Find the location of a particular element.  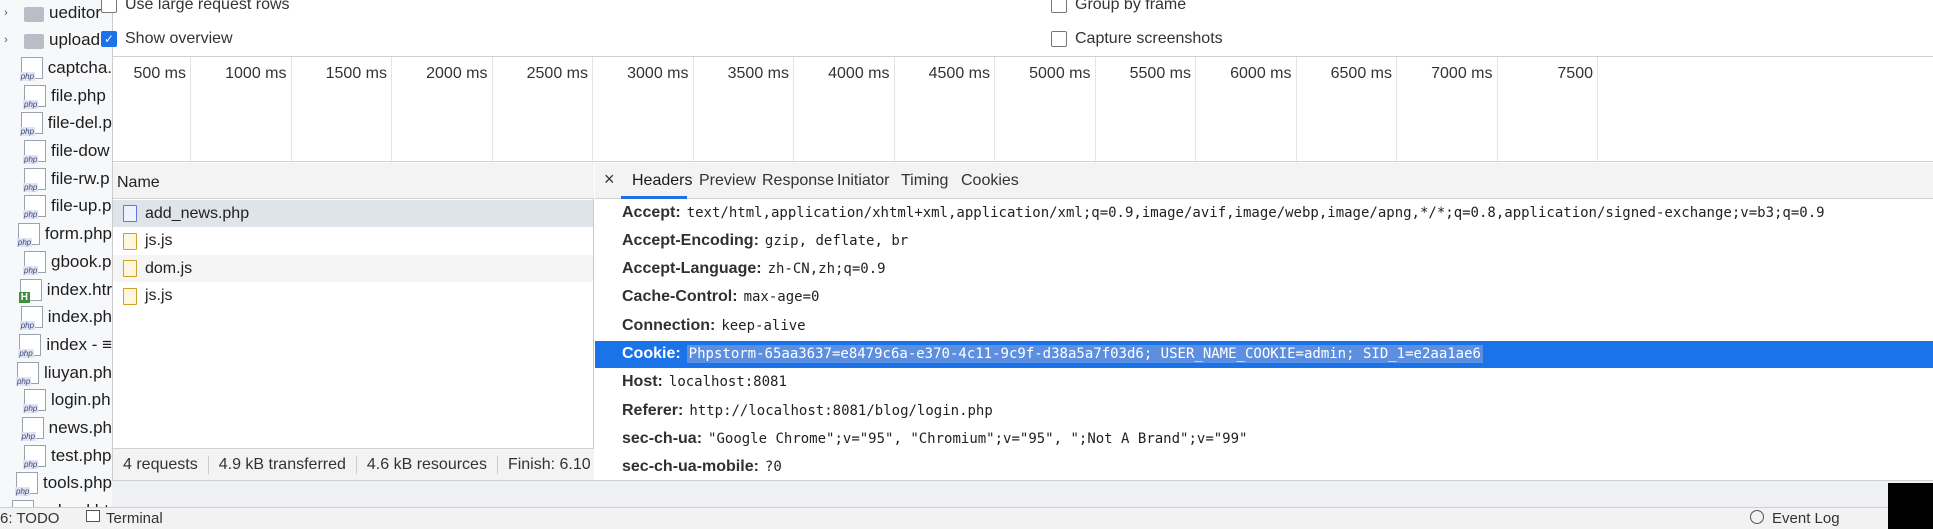

screen-edge is located at coordinates (1910, 506).